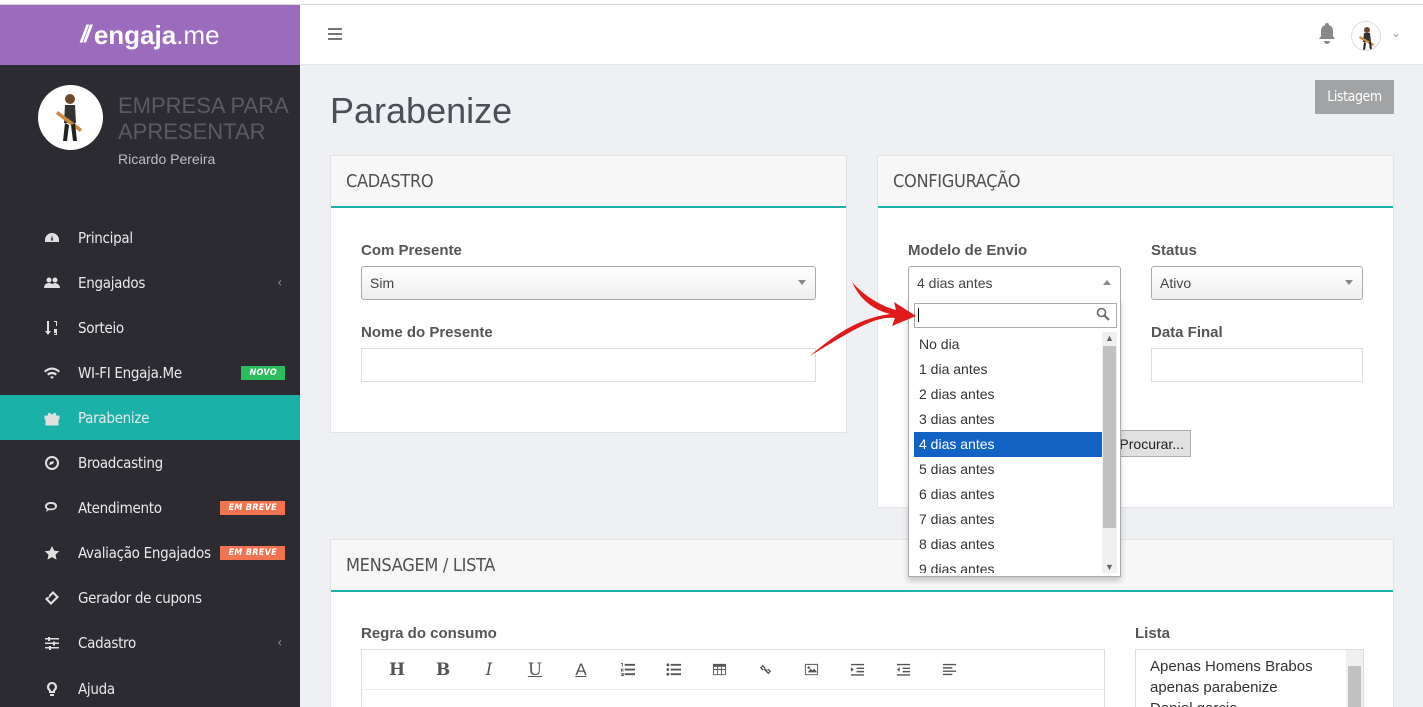 Image resolution: width=1423 pixels, height=707 pixels. Describe the element at coordinates (1008, 544) in the screenshot. I see `dropdown-option: 8 dias antes` at that location.